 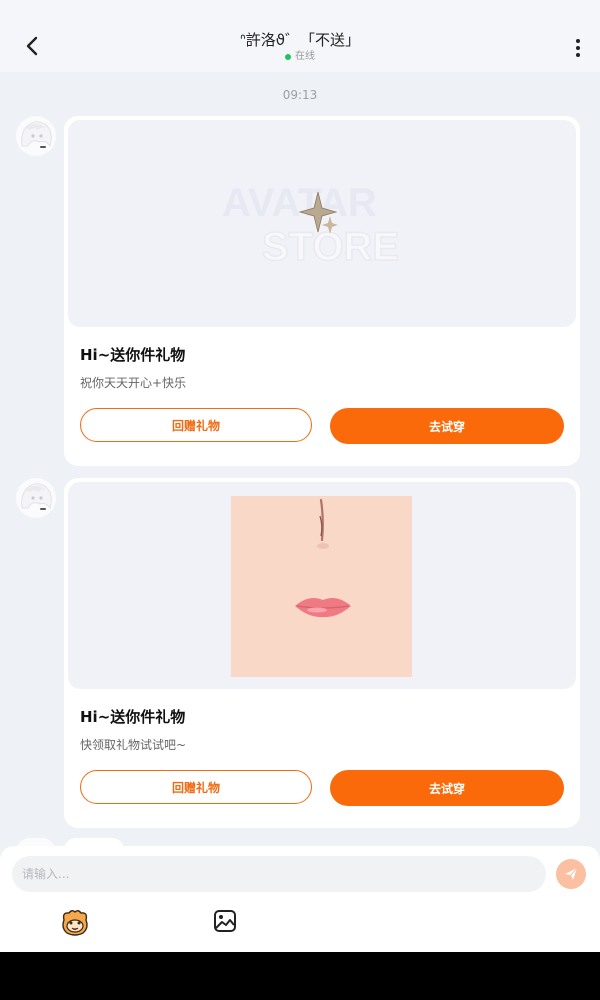 I want to click on message-composer, so click(x=300, y=899).